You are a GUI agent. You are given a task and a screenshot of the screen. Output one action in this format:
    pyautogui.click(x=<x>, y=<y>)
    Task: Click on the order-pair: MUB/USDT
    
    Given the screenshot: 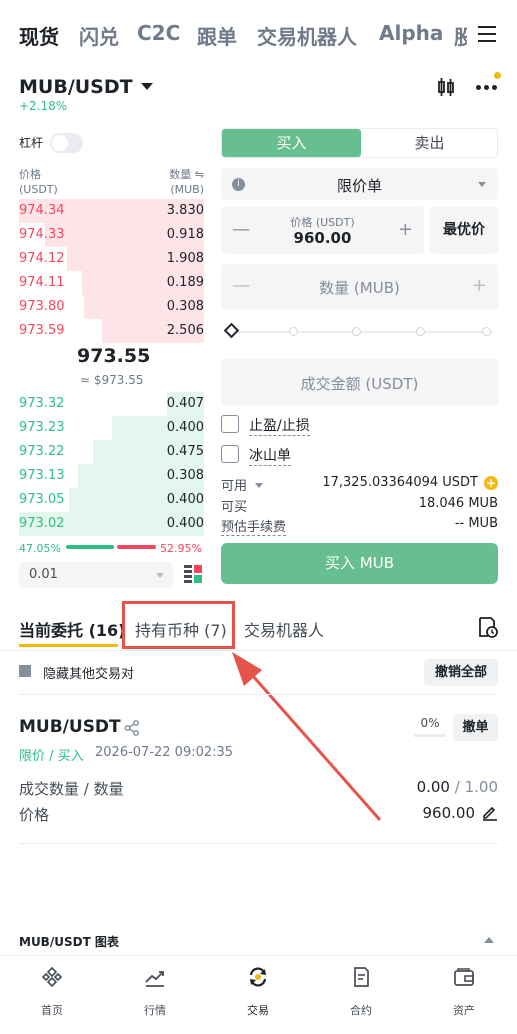 What is the action you would take?
    pyautogui.click(x=70, y=727)
    